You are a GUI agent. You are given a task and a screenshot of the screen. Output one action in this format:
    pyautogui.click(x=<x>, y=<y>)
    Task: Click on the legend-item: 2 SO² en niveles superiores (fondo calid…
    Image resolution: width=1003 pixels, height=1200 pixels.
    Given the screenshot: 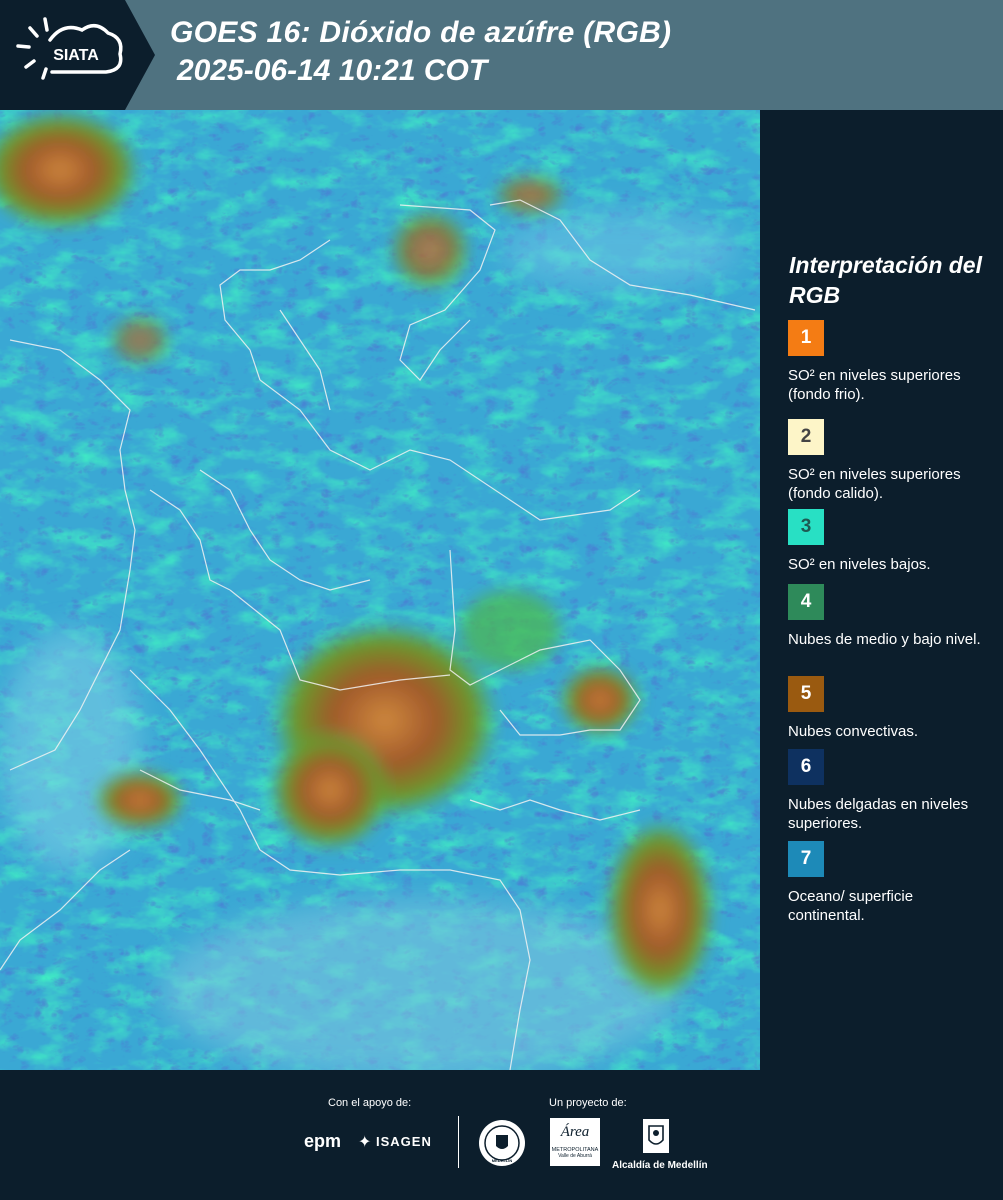 What is the action you would take?
    pyautogui.click(x=890, y=461)
    